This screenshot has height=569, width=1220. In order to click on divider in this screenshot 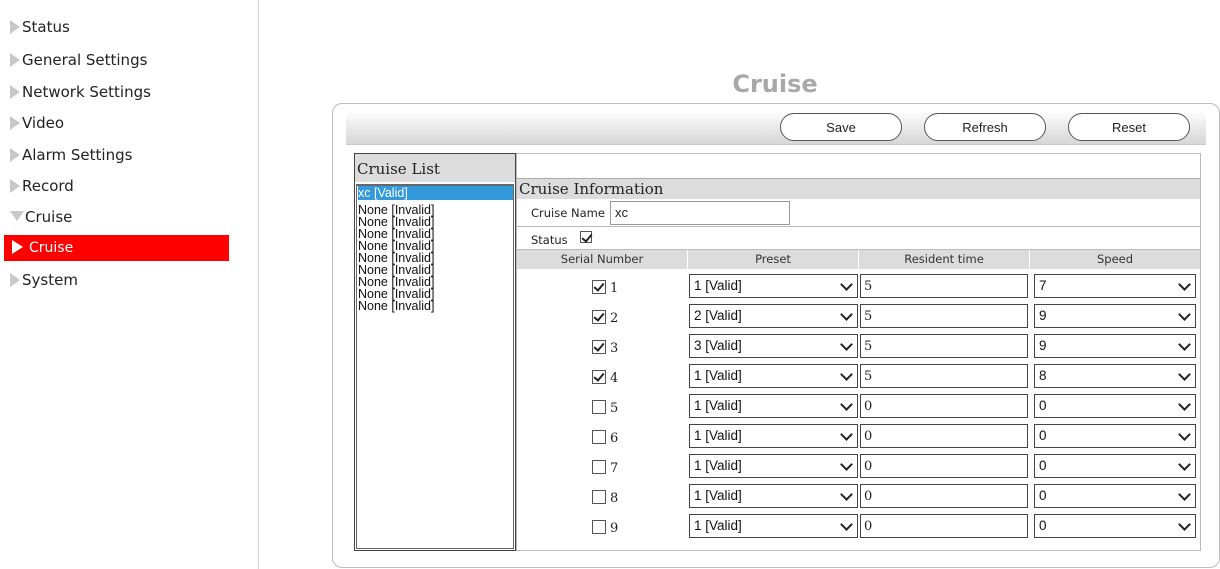, I will do `click(858, 226)`.